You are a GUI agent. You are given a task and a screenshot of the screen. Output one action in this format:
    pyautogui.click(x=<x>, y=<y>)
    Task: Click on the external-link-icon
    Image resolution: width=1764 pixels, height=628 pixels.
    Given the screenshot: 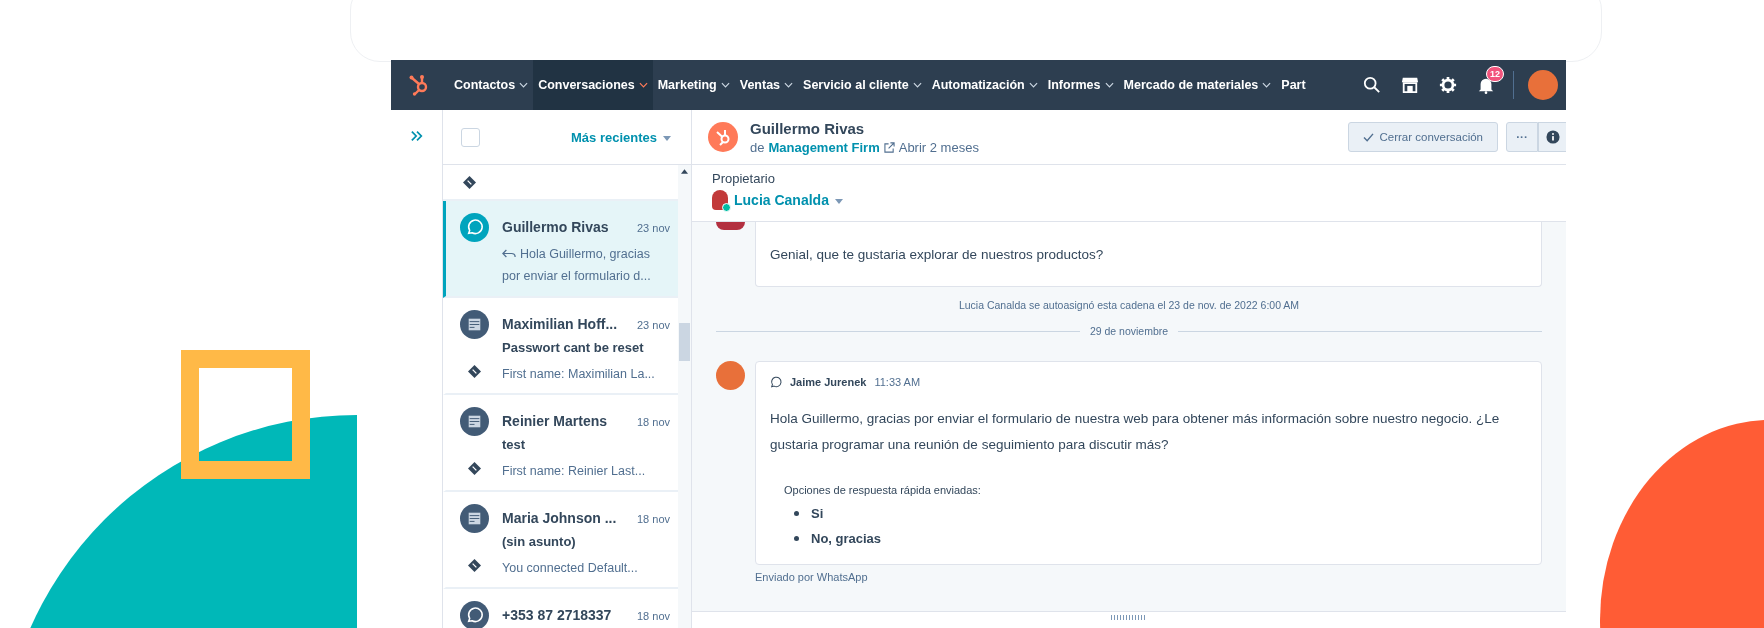 What is the action you would take?
    pyautogui.click(x=889, y=147)
    